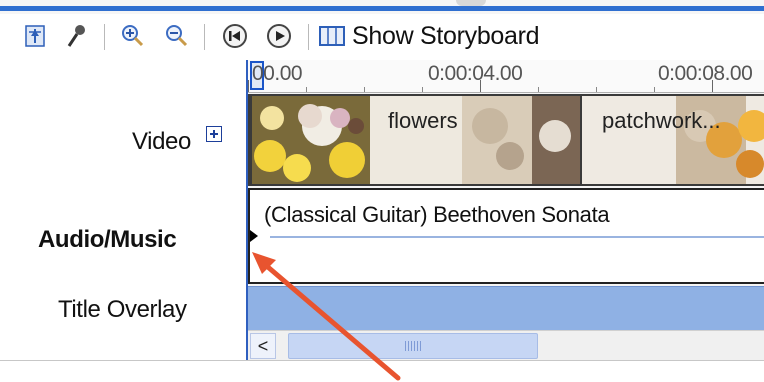  I want to click on set-audio-levels-icon, so click(76, 36).